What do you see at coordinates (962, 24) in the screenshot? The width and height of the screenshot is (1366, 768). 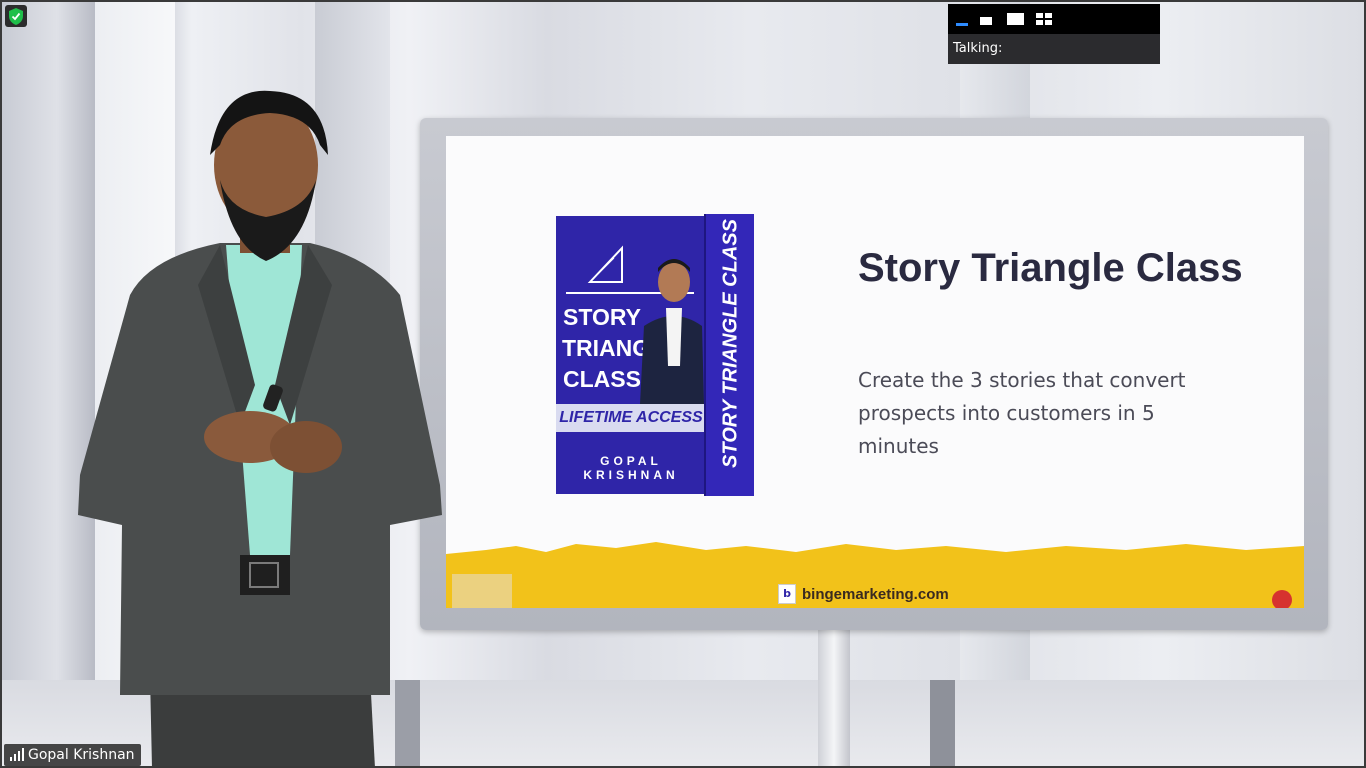 I see `minimize-view-icon` at bounding box center [962, 24].